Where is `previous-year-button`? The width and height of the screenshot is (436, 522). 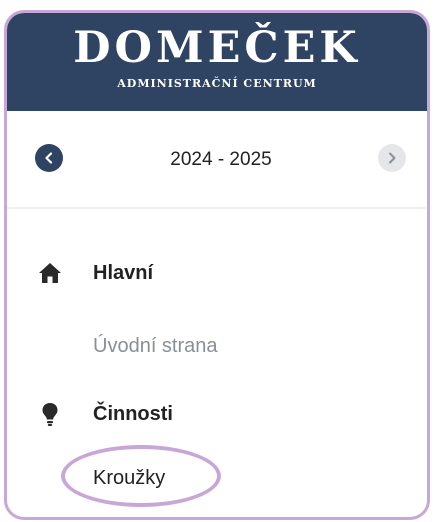
previous-year-button is located at coordinates (49, 158).